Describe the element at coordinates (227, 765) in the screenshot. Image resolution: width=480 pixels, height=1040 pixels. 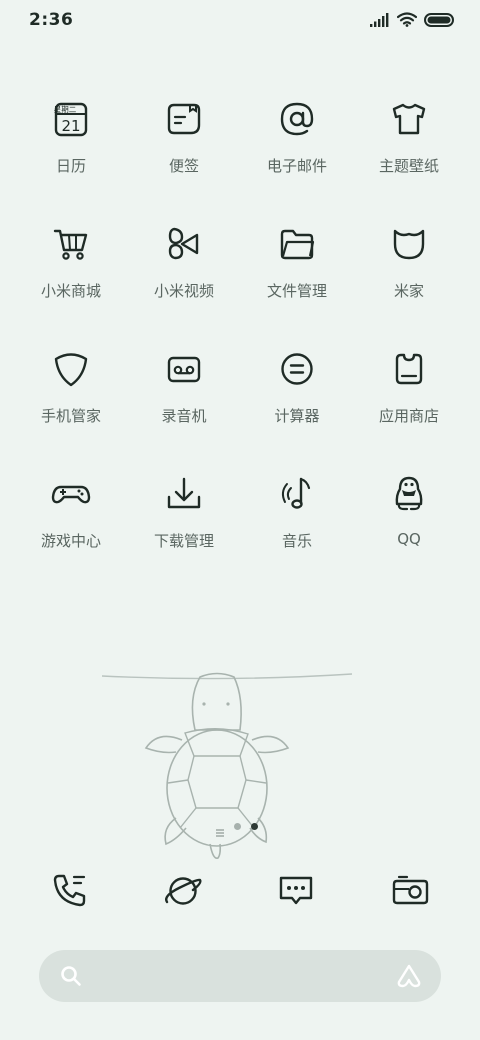
I see `turtle-wallpaper-illustration` at that location.